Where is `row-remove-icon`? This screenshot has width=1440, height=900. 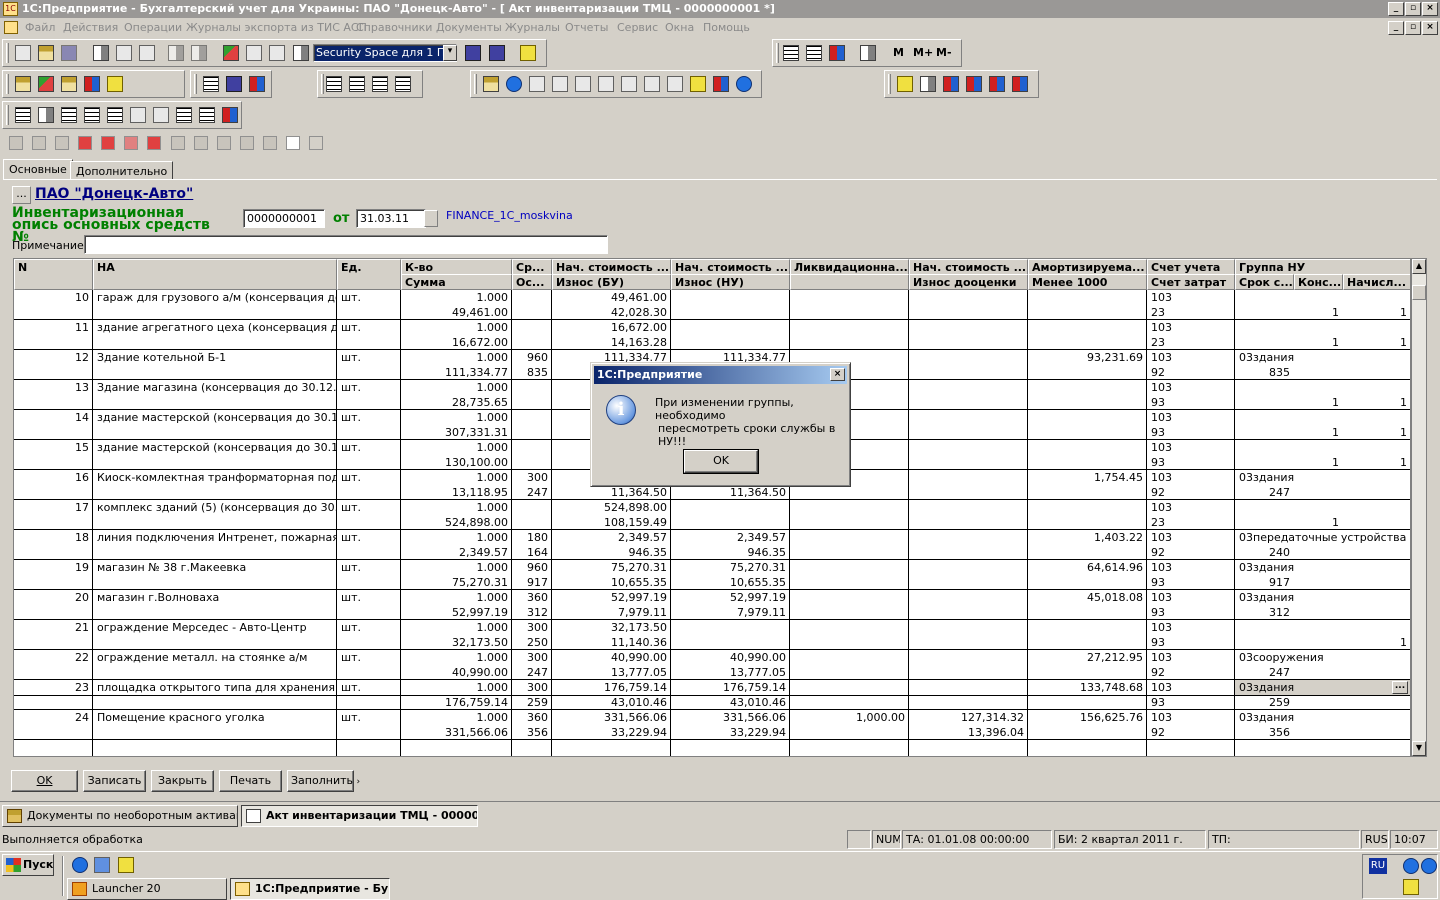
row-remove-icon is located at coordinates (108, 143).